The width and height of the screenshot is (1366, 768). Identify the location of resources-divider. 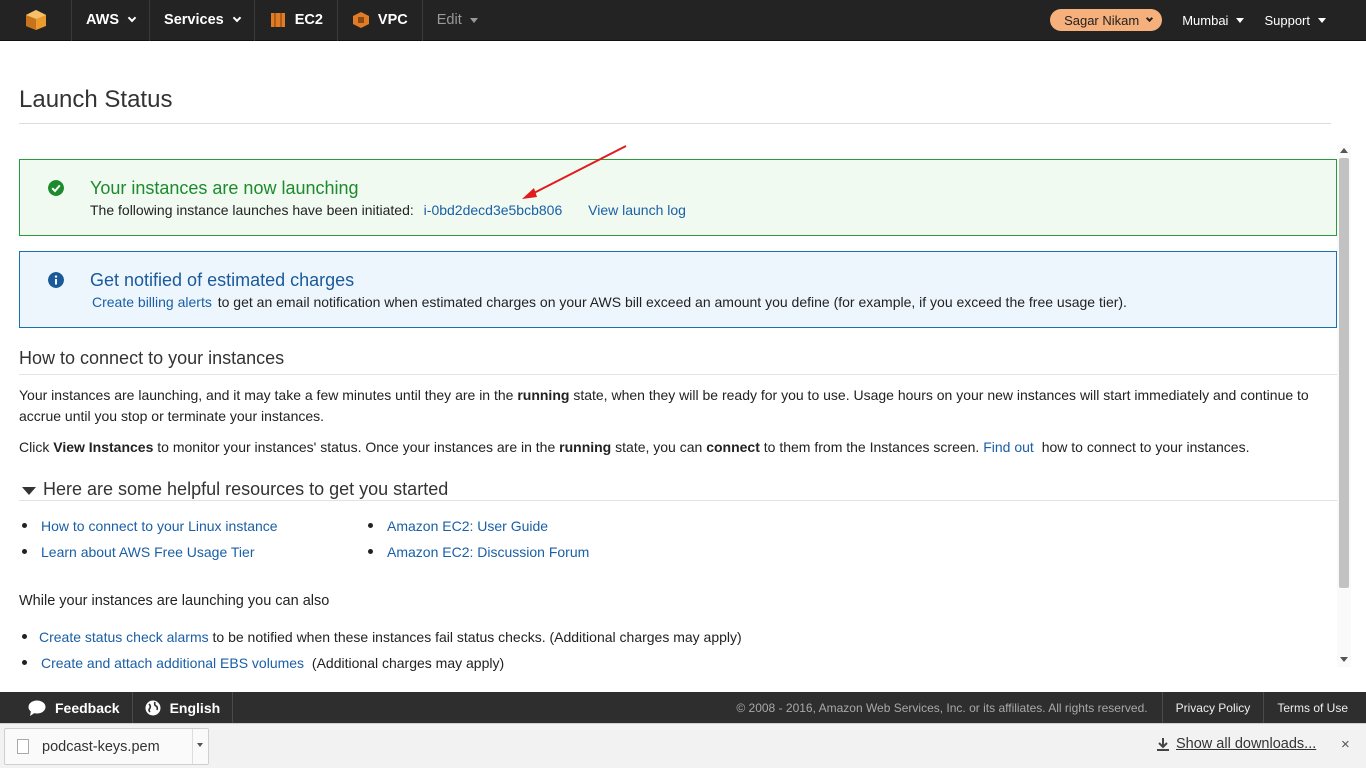
(678, 500).